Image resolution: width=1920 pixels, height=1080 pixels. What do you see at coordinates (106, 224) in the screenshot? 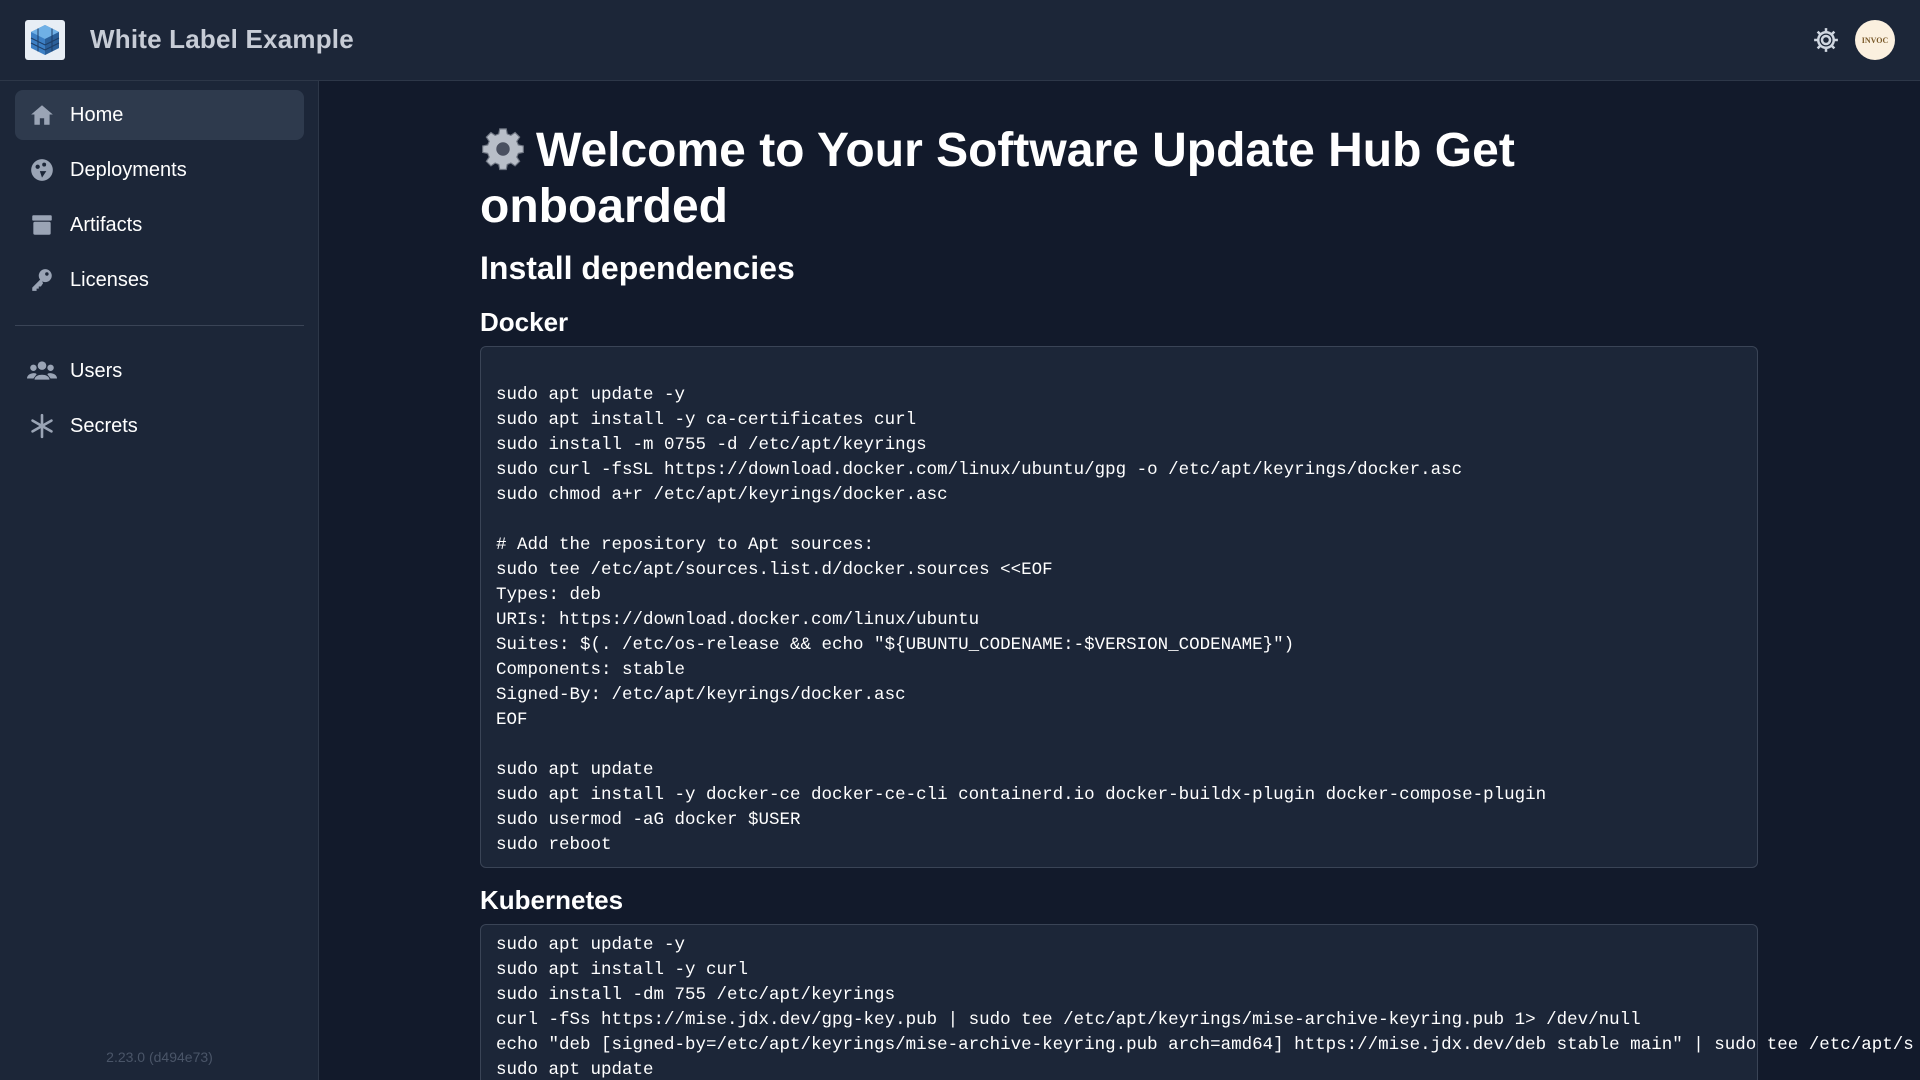
I see `sidebar-item-label: Artifacts` at bounding box center [106, 224].